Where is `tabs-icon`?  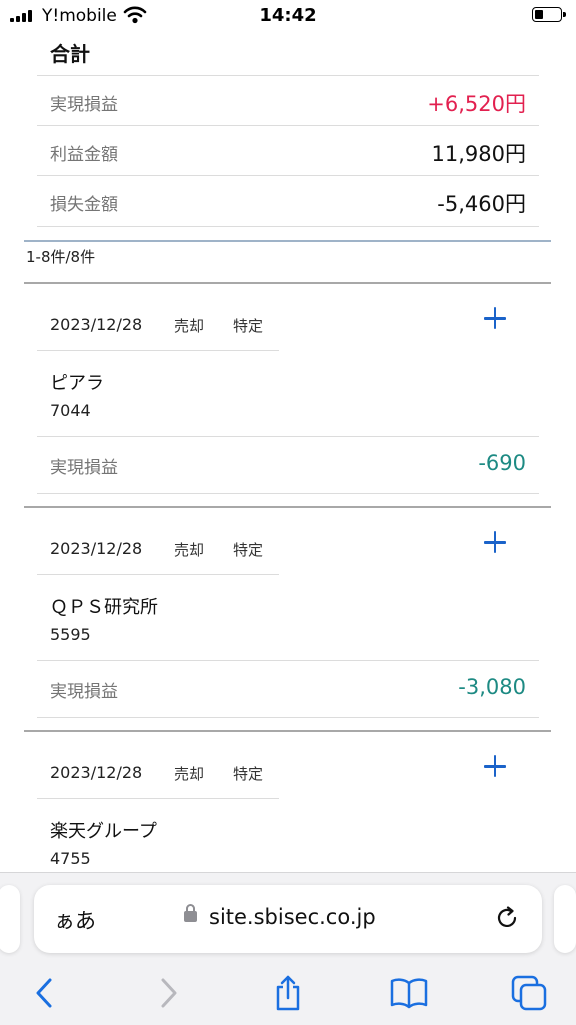
tabs-icon is located at coordinates (529, 993).